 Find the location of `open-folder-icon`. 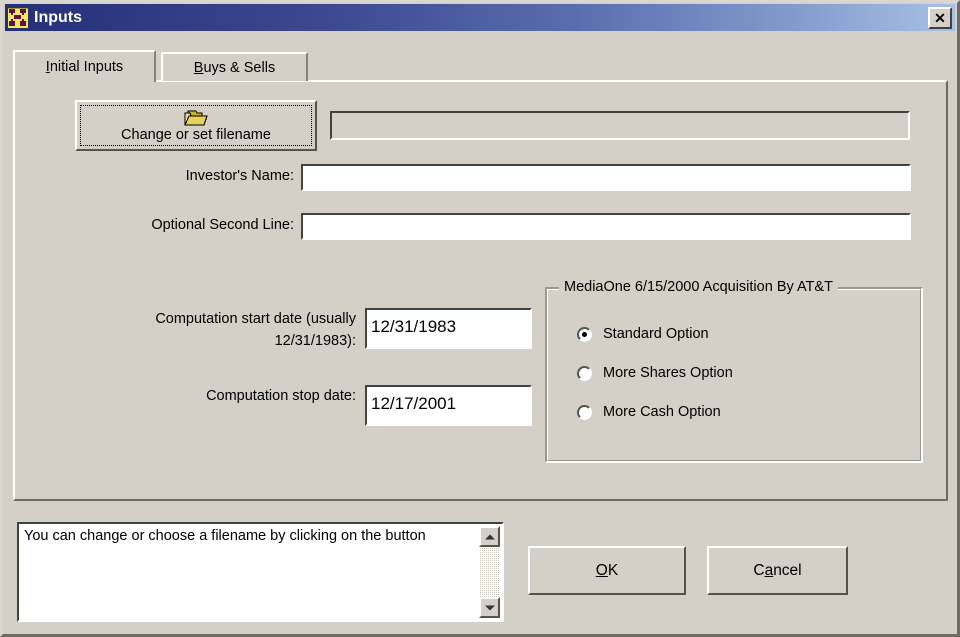

open-folder-icon is located at coordinates (196, 117).